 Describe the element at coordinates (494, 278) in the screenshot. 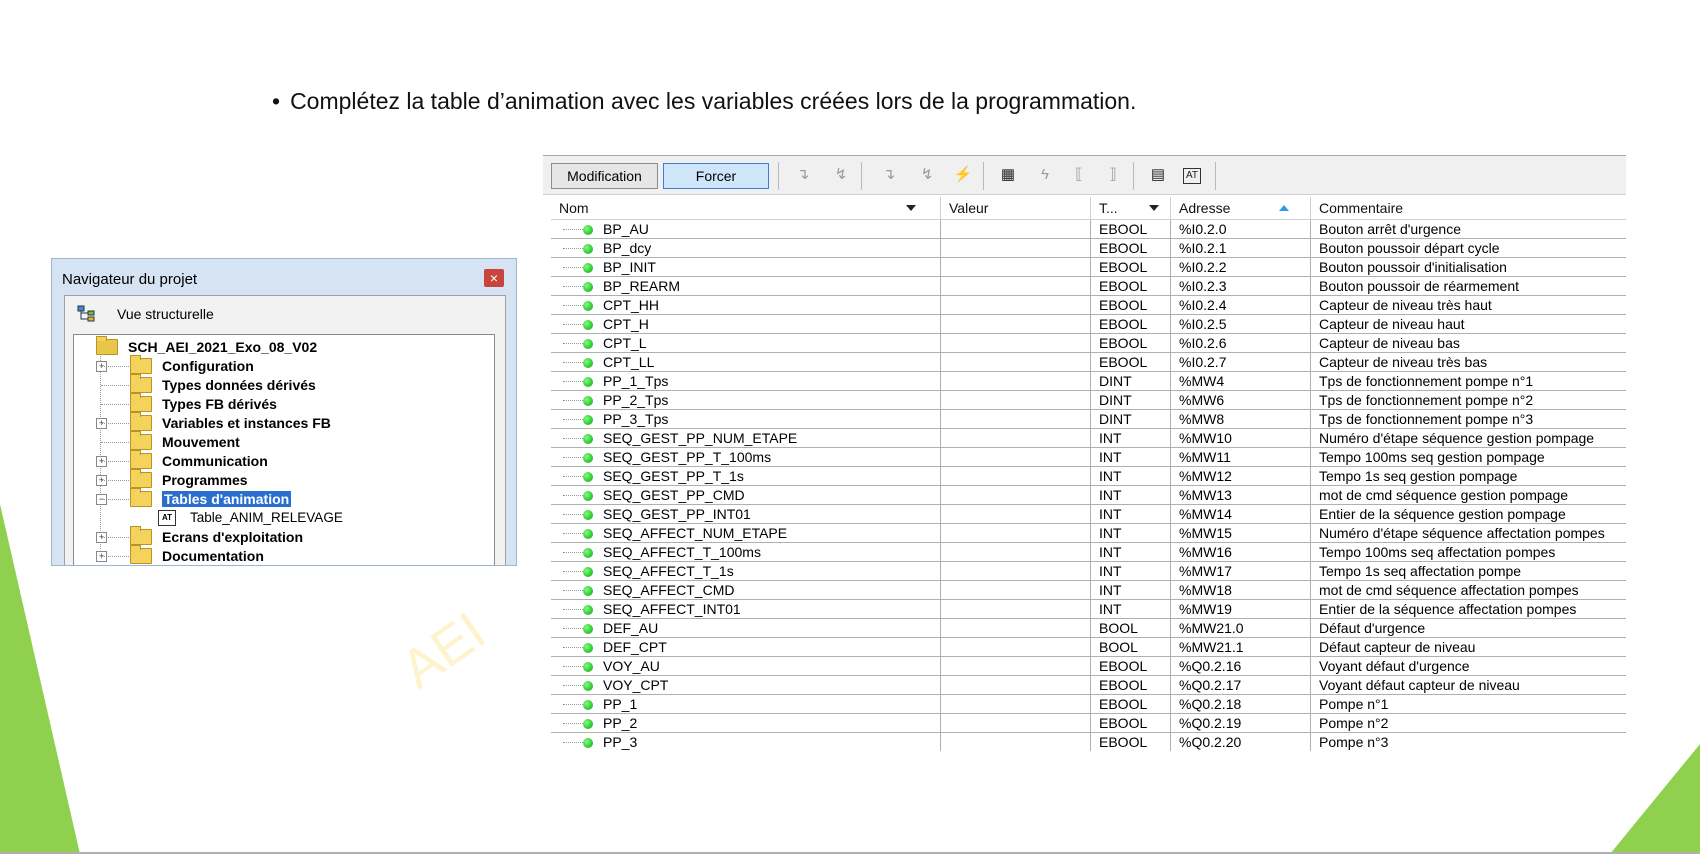

I see `close-icon: ×` at that location.